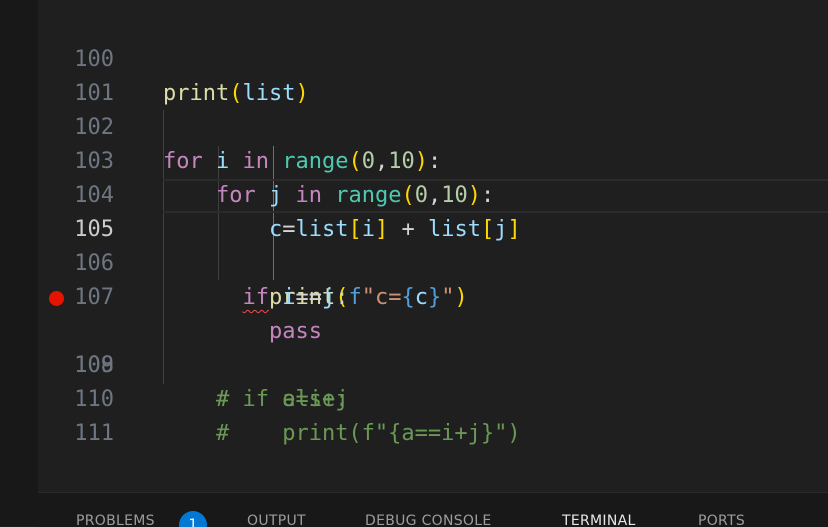 The height and width of the screenshot is (527, 828). I want to click on current-line-highlight, so click(495, 196).